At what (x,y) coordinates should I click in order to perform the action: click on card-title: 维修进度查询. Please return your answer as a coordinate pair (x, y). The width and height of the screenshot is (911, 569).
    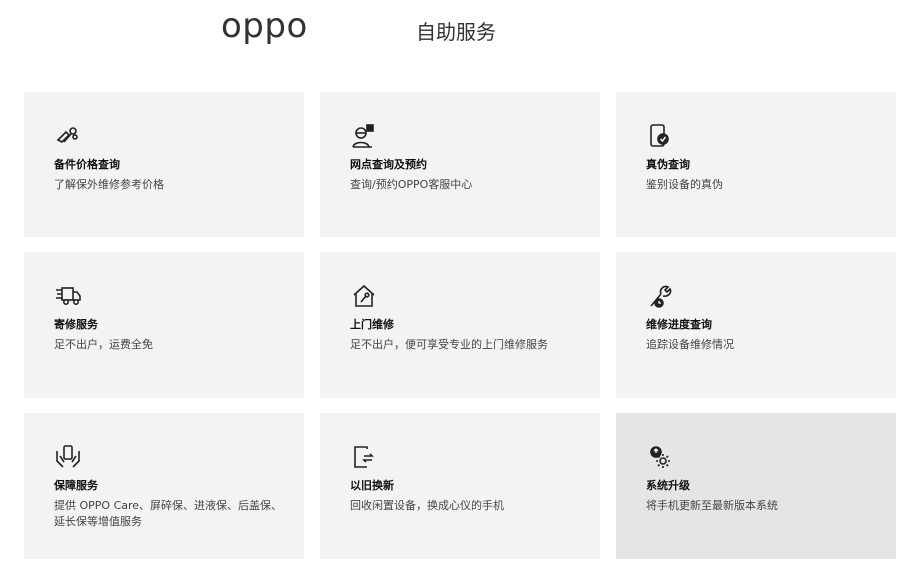
    Looking at the image, I should click on (679, 324).